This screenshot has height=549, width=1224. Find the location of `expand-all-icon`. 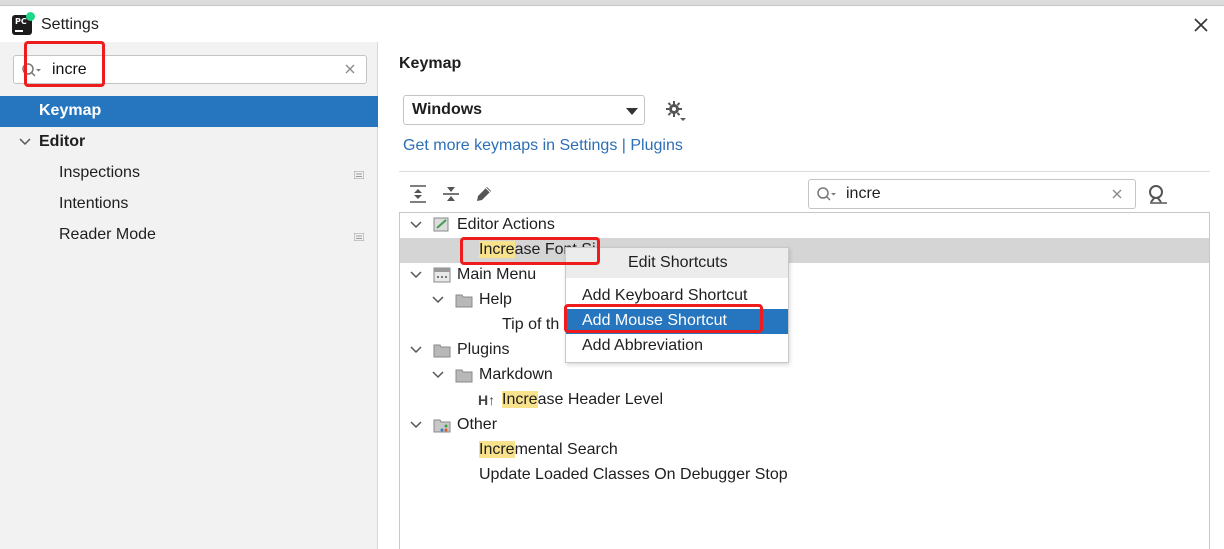

expand-all-icon is located at coordinates (418, 194).